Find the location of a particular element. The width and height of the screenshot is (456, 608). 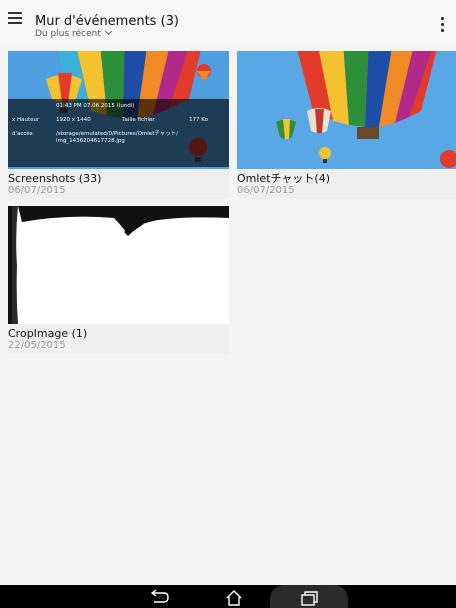

album-name: CropImage (1) is located at coordinates (48, 333).